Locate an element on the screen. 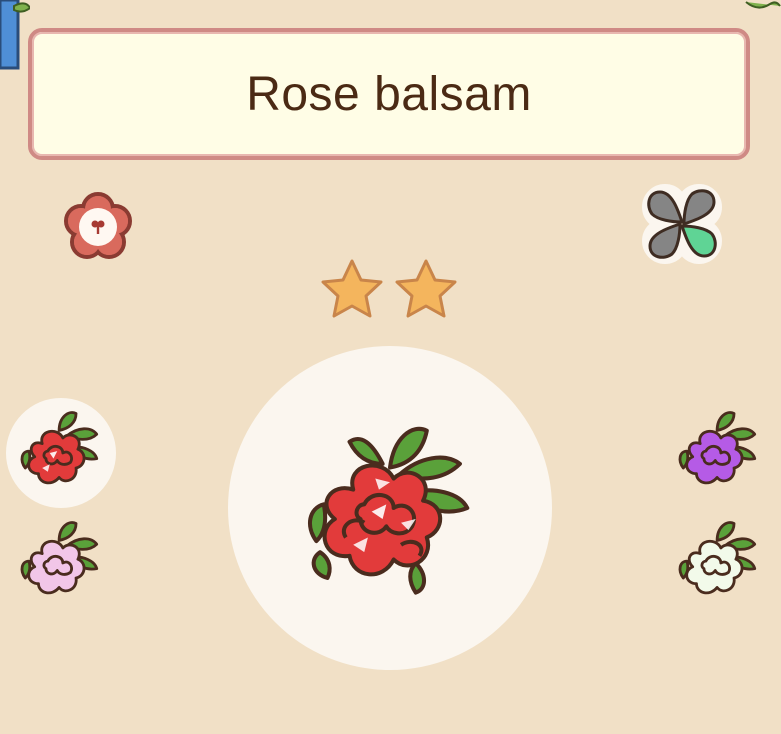 Image resolution: width=781 pixels, height=734 pixels. main-flower-icon is located at coordinates (390, 508).